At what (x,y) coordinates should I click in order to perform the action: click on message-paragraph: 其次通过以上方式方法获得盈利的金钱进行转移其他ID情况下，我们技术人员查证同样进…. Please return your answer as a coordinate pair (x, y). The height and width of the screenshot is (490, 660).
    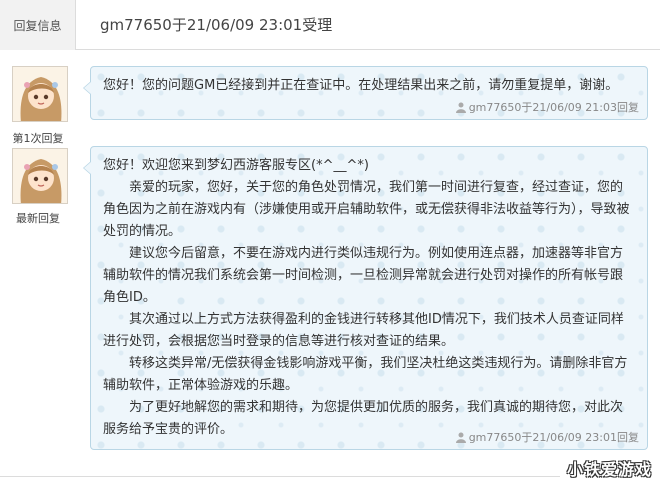
    Looking at the image, I should click on (363, 330).